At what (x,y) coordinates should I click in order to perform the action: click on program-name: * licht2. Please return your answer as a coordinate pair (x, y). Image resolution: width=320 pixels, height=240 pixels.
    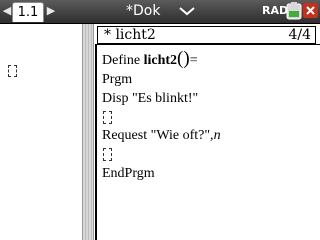
    Looking at the image, I should click on (130, 35).